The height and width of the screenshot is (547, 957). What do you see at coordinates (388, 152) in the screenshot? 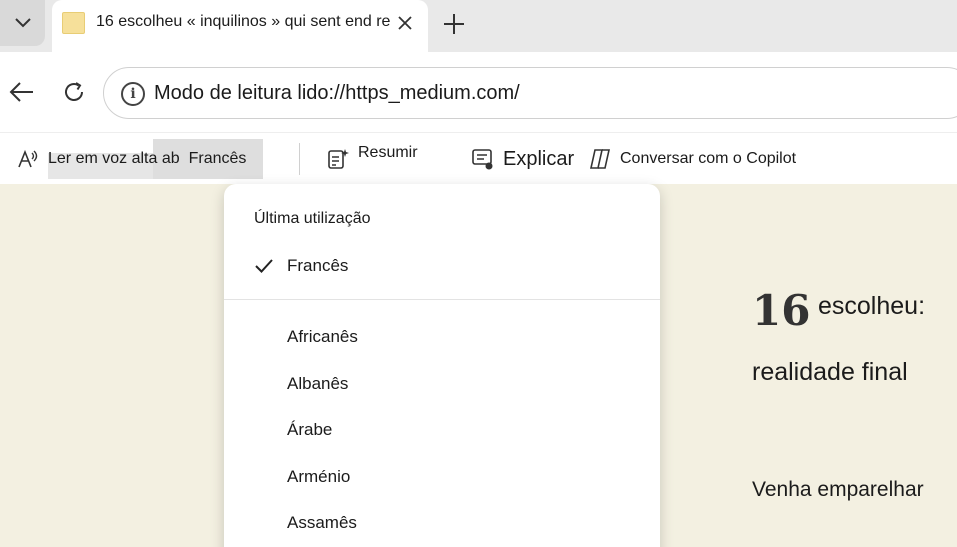
I see `summarize-label: Resumir` at bounding box center [388, 152].